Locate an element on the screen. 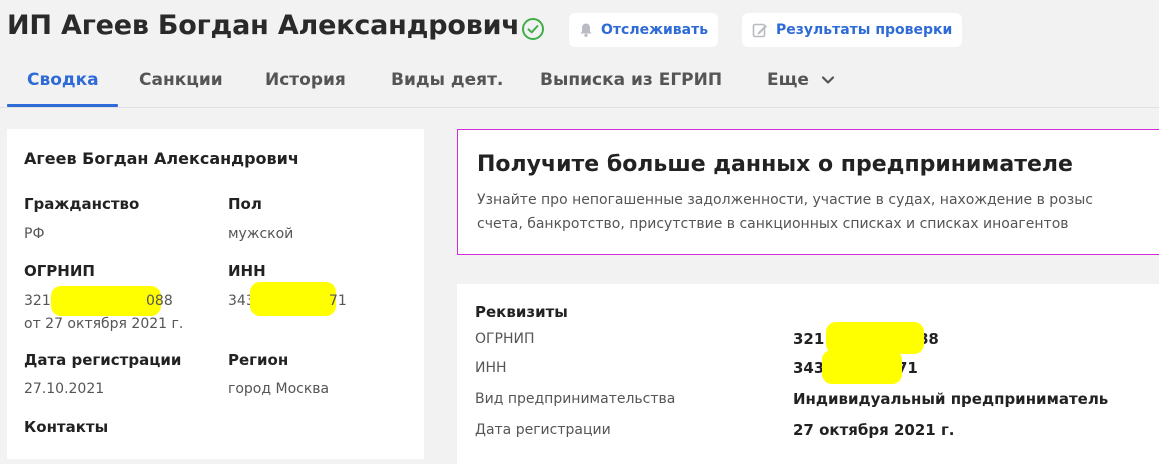 This screenshot has width=1159, height=464. citizenship-label: Гражданство is located at coordinates (82, 204).